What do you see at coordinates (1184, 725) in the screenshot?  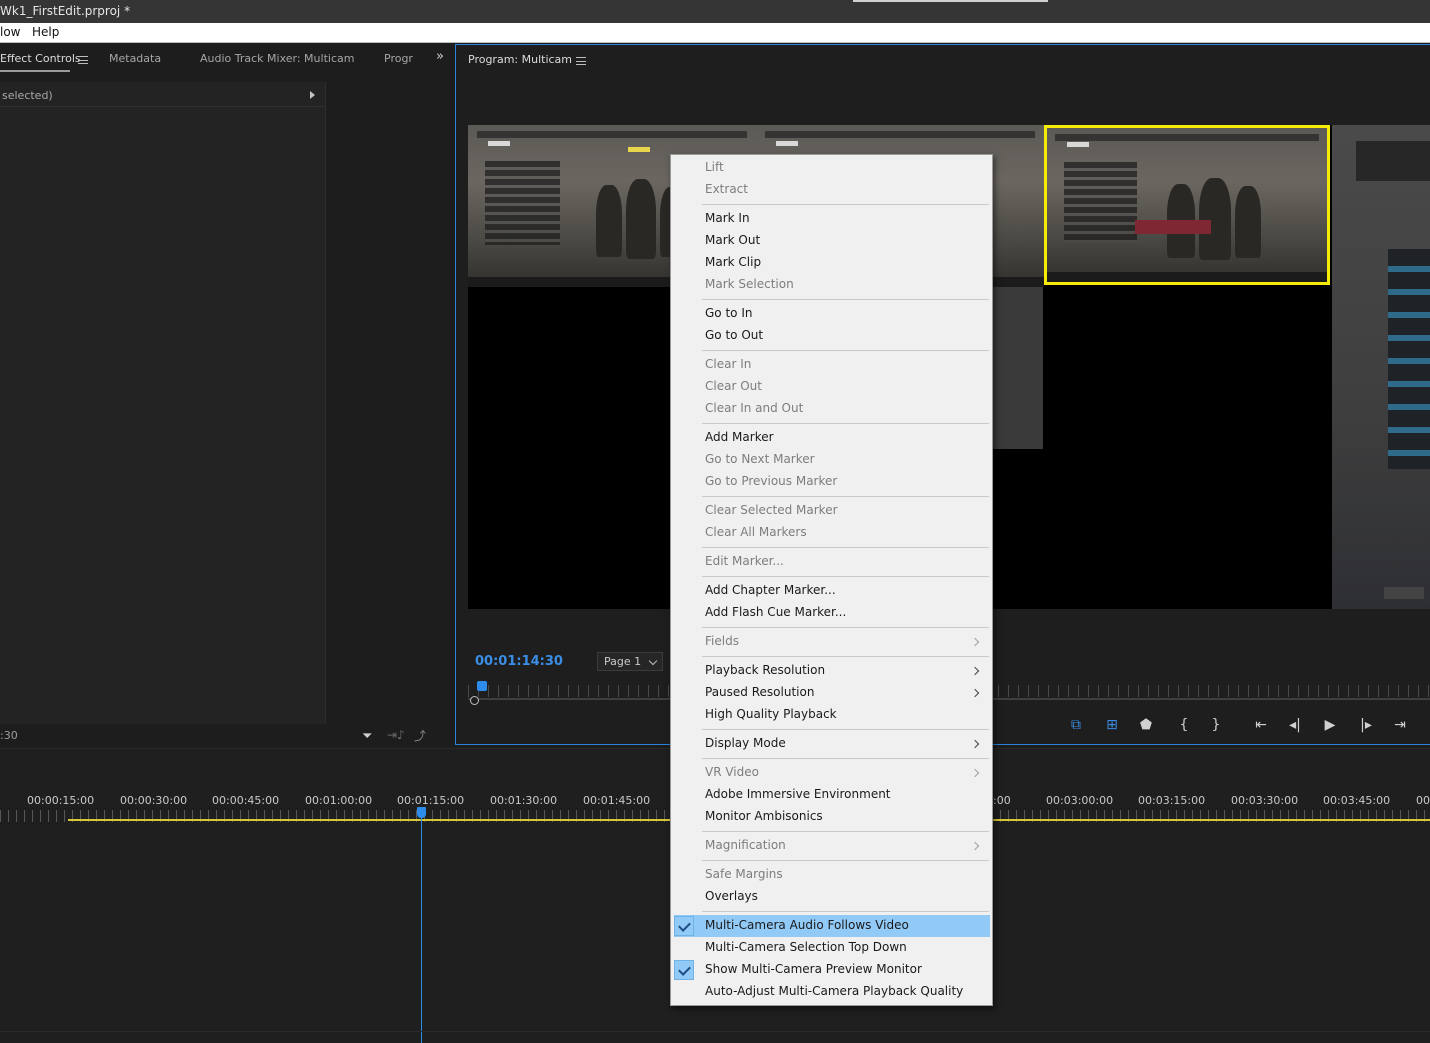 I see `mark-in-icon: {` at bounding box center [1184, 725].